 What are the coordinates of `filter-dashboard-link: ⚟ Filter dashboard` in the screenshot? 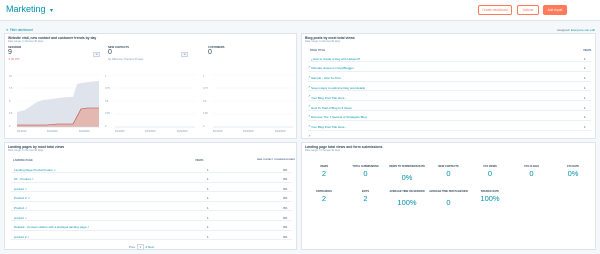 It's located at (19, 30).